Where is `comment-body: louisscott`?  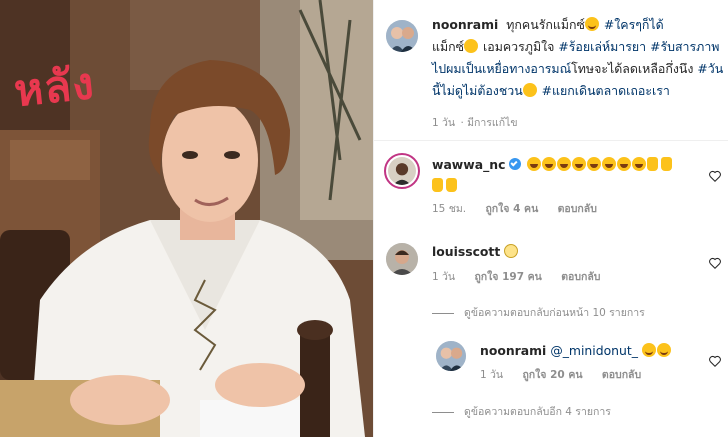
comment-body: louisscott is located at coordinates (475, 251).